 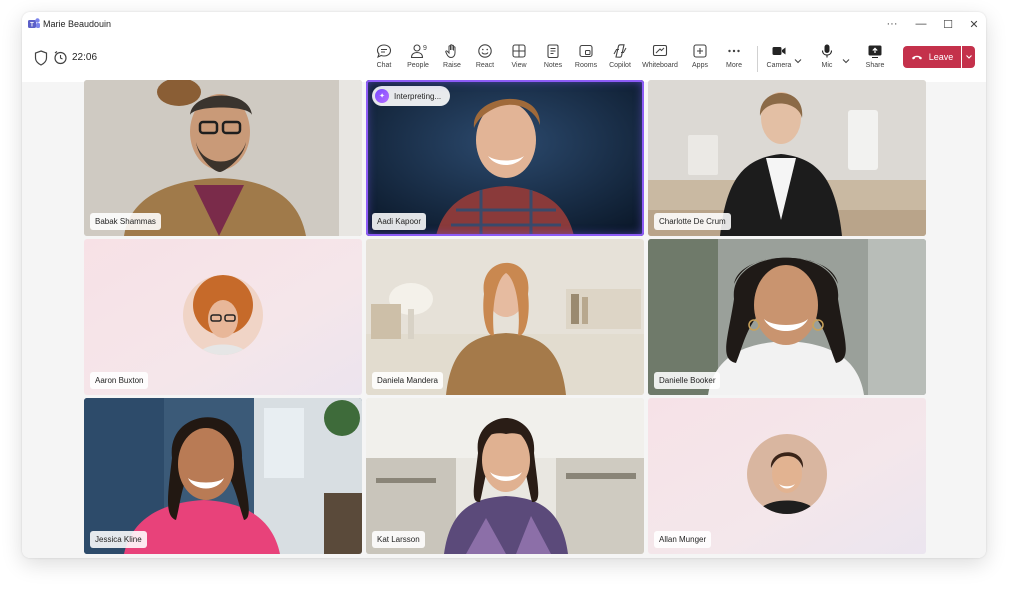 What do you see at coordinates (384, 51) in the screenshot?
I see `chat-icon` at bounding box center [384, 51].